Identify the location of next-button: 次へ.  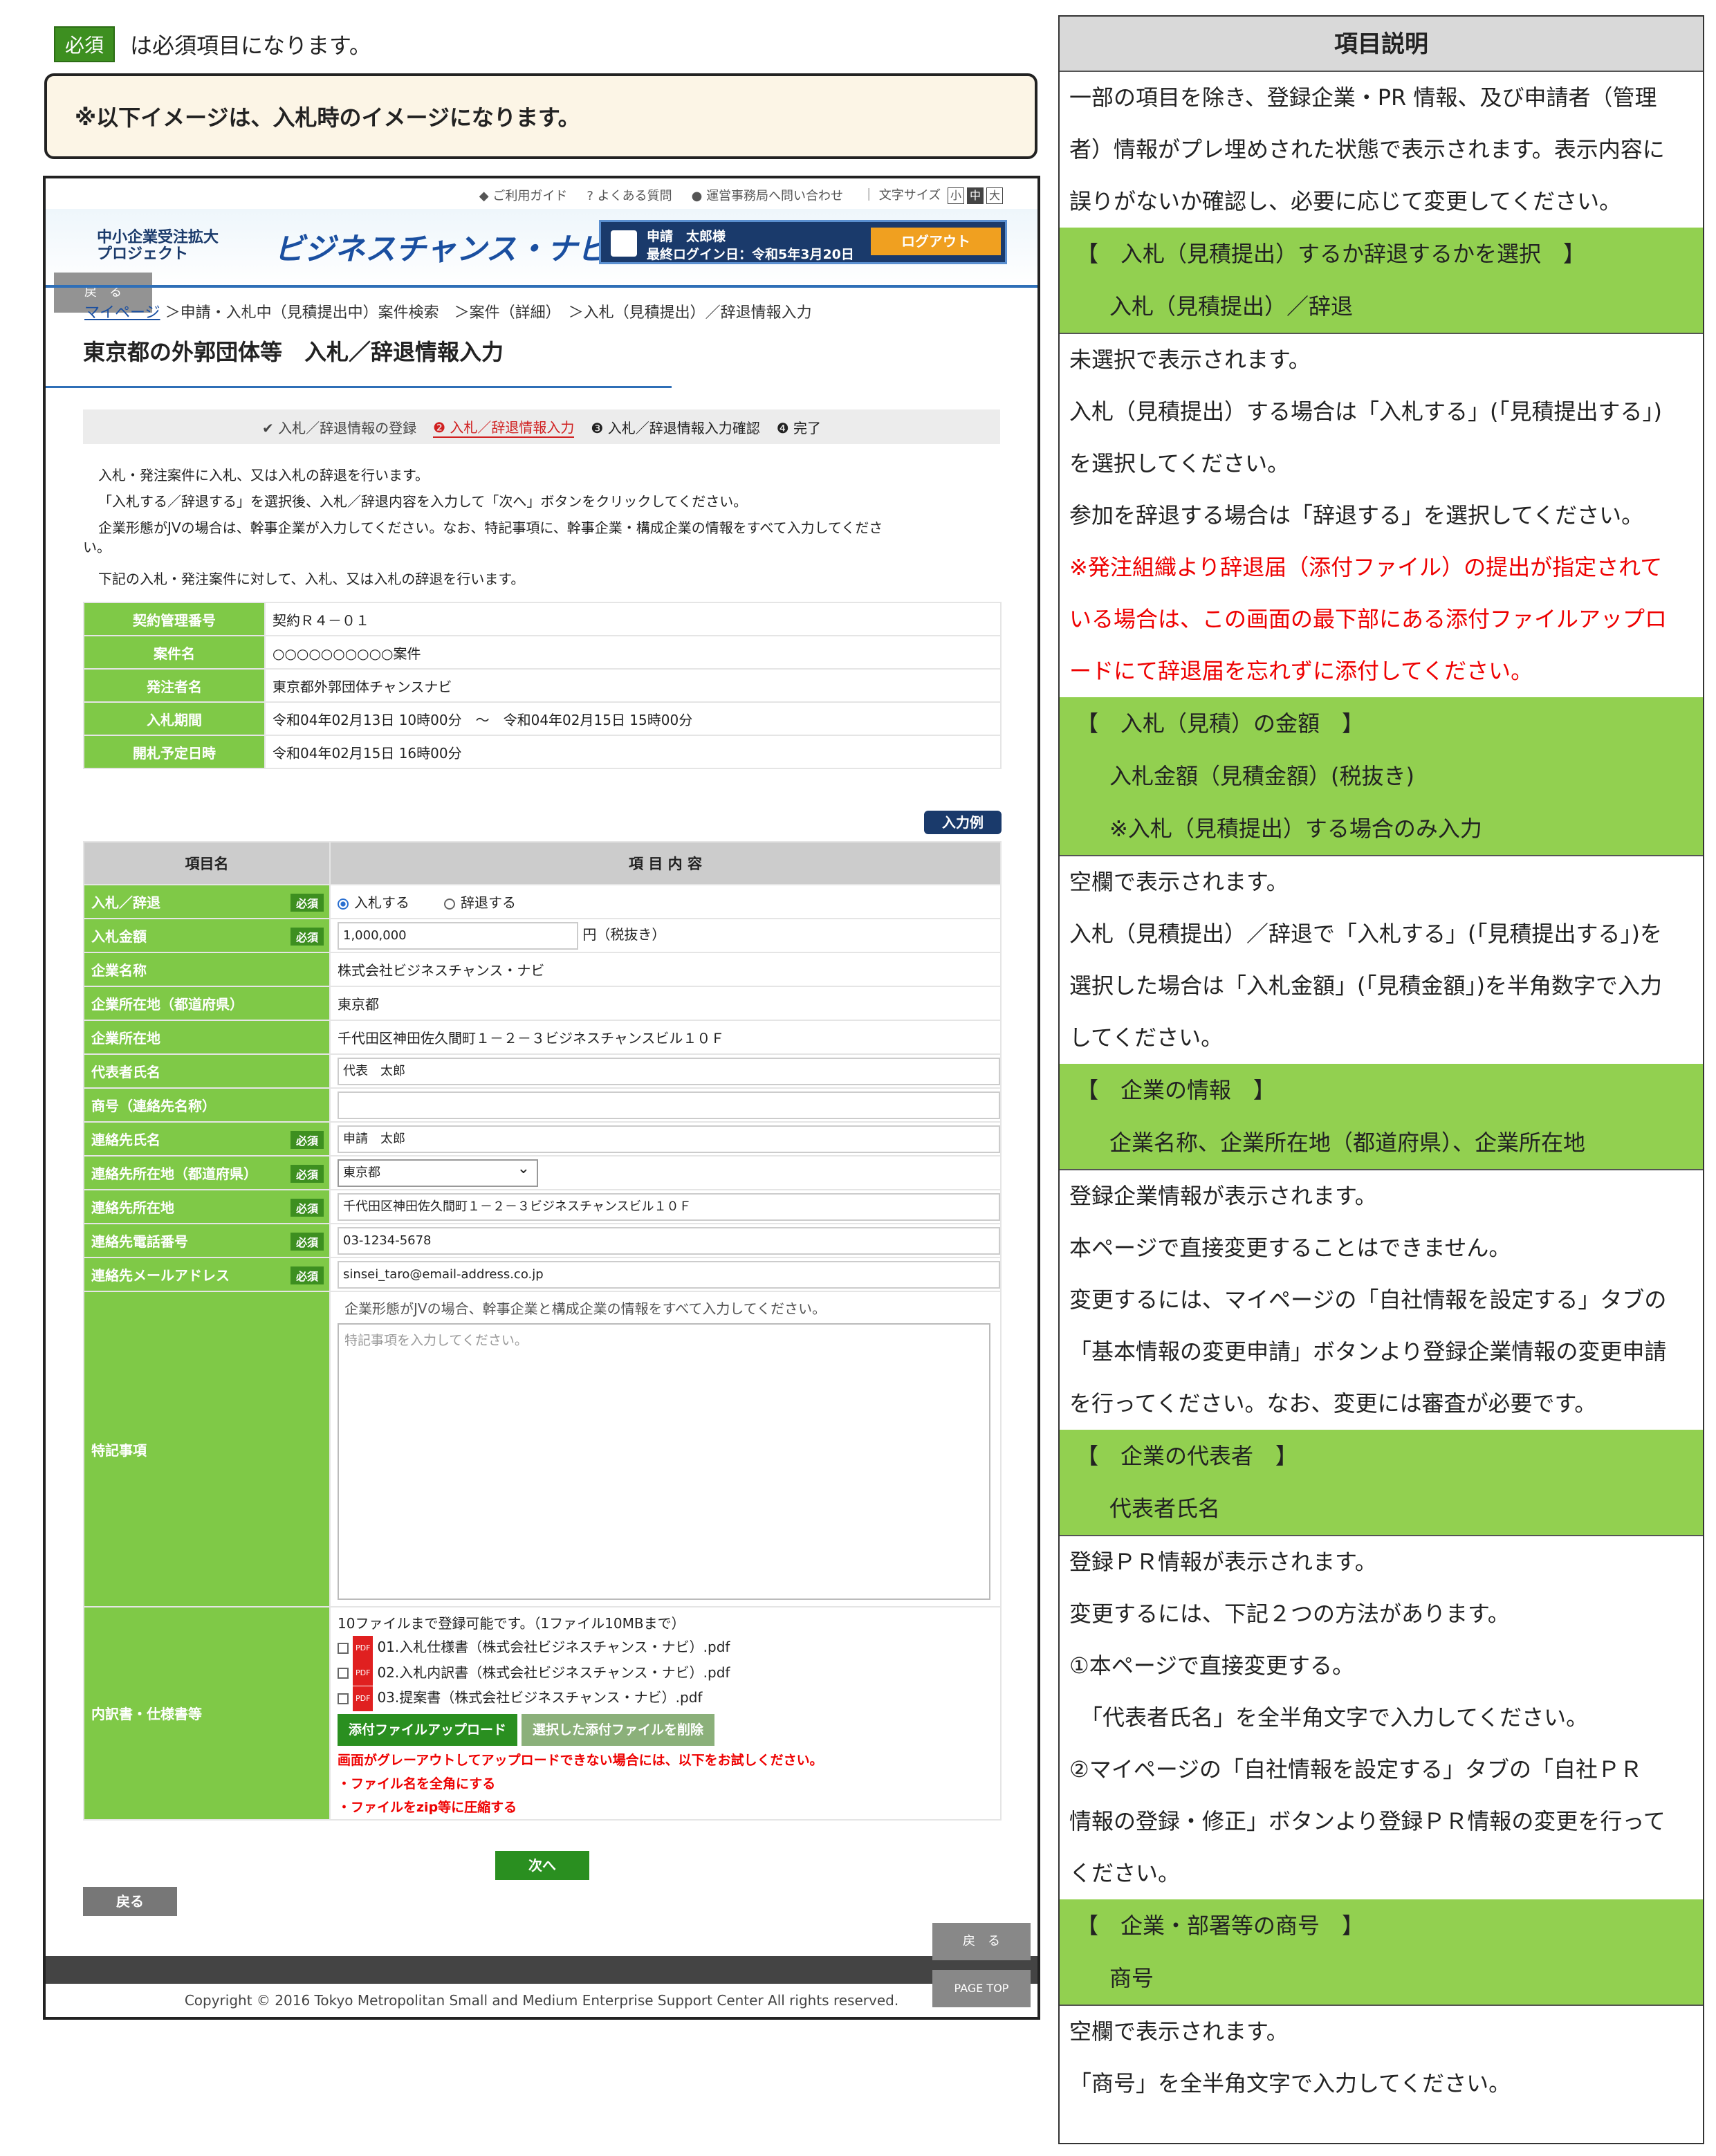
(542, 1865).